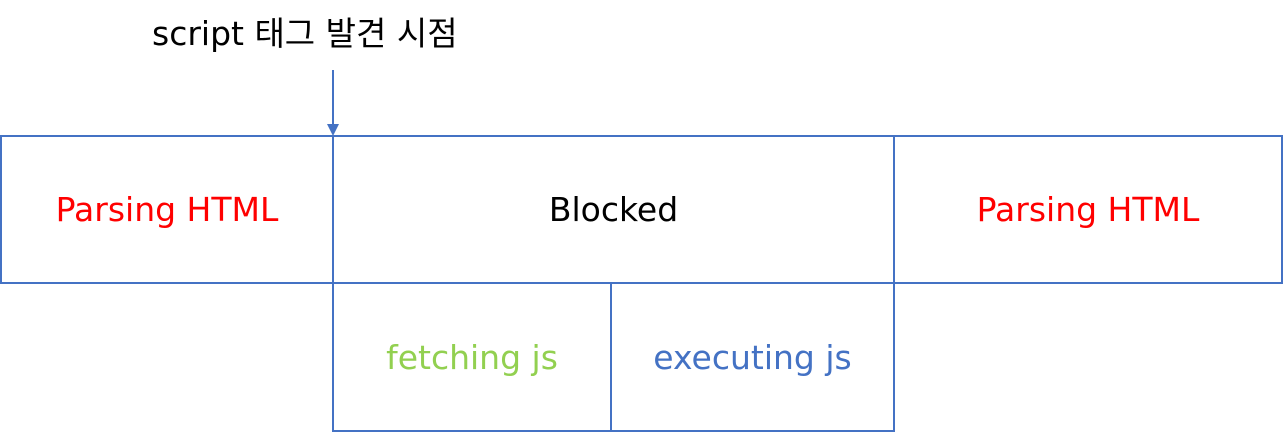 The image size is (1283, 432). I want to click on executing-js-box: executing js, so click(752, 357).